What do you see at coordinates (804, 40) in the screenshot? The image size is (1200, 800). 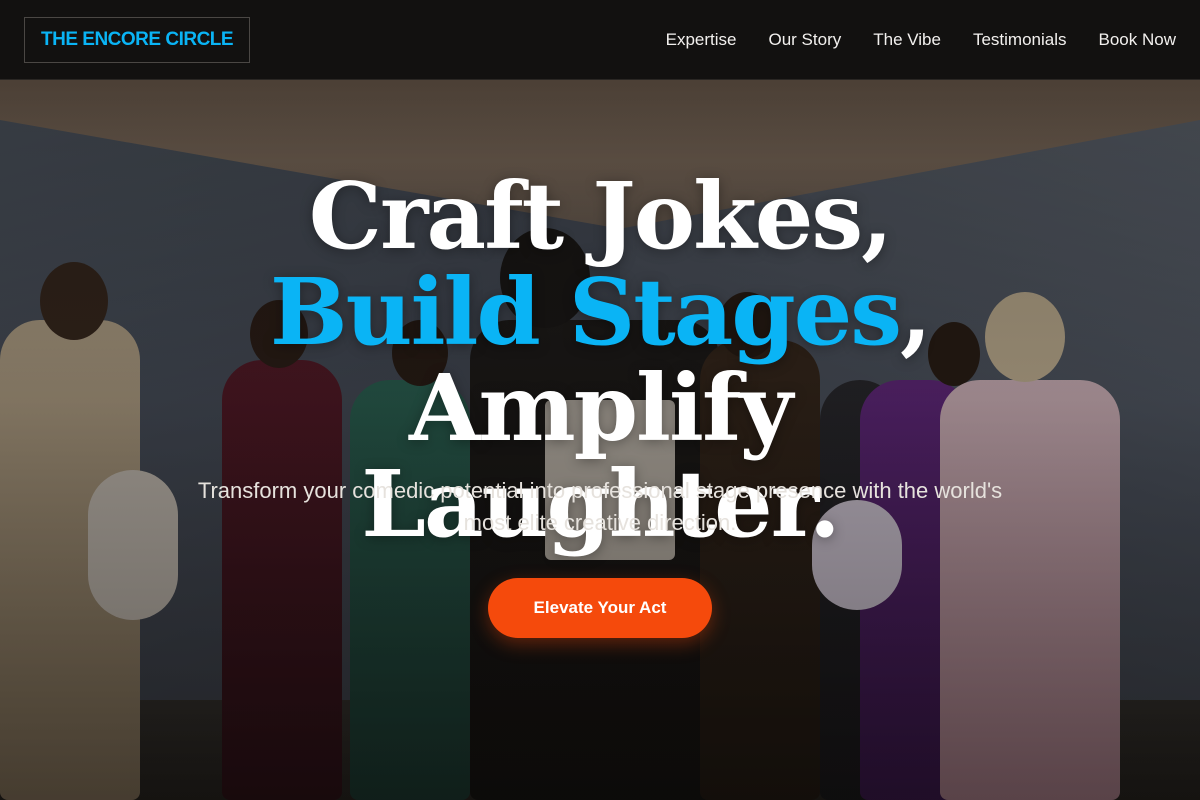 I see `nav-item-our-story: Our Story` at bounding box center [804, 40].